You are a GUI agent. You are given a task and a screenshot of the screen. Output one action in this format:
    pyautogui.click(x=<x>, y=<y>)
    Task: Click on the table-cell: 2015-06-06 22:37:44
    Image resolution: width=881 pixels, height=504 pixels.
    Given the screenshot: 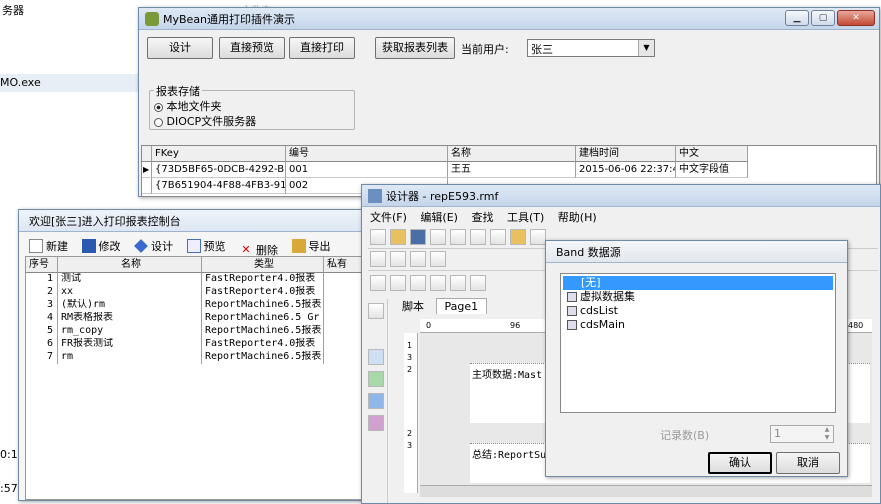 What is the action you would take?
    pyautogui.click(x=626, y=170)
    